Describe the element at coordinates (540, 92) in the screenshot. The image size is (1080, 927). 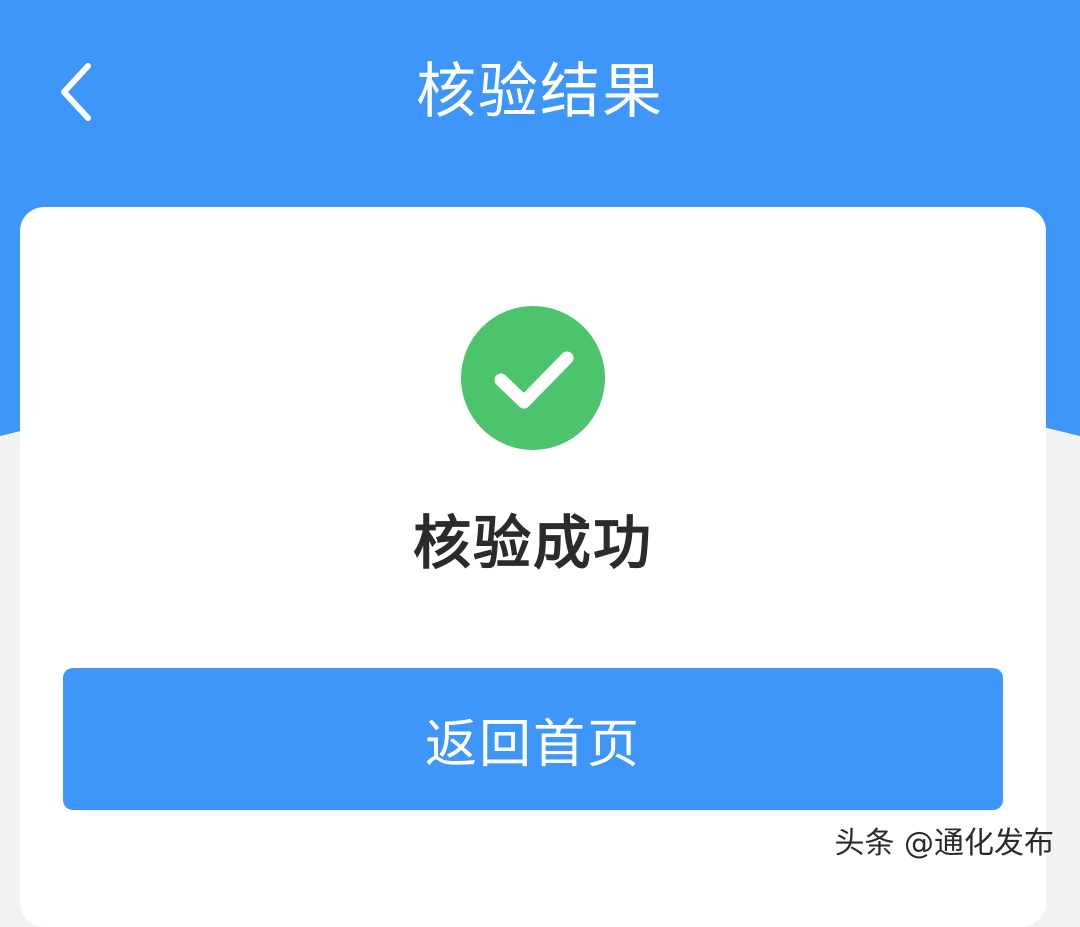
I see `page-title: 核验结果` at that location.